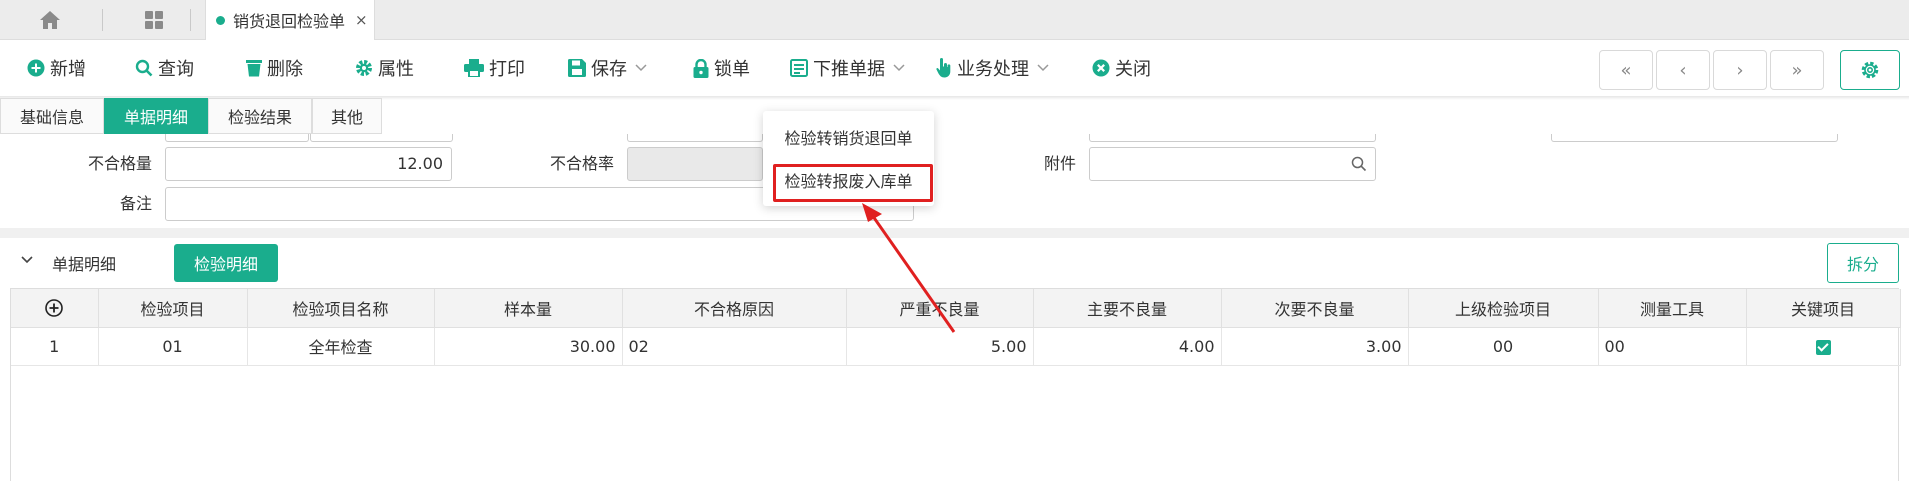 The width and height of the screenshot is (1909, 481). What do you see at coordinates (173, 346) in the screenshot?
I see `cell-item: 01` at bounding box center [173, 346].